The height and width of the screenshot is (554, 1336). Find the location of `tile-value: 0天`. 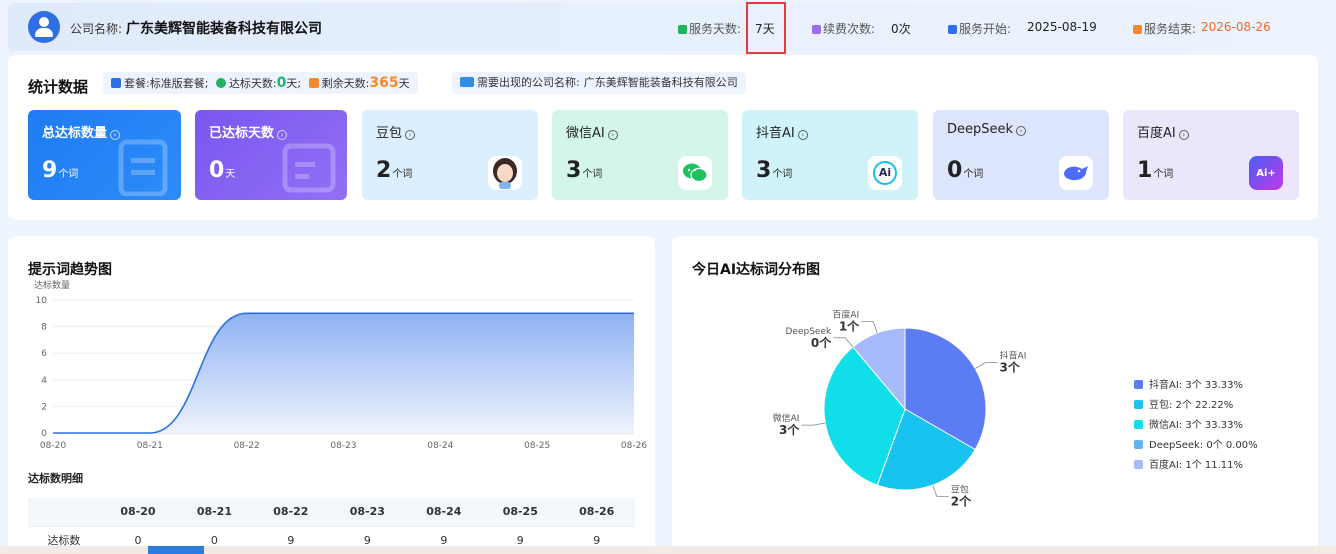

tile-value: 0天 is located at coordinates (222, 170).